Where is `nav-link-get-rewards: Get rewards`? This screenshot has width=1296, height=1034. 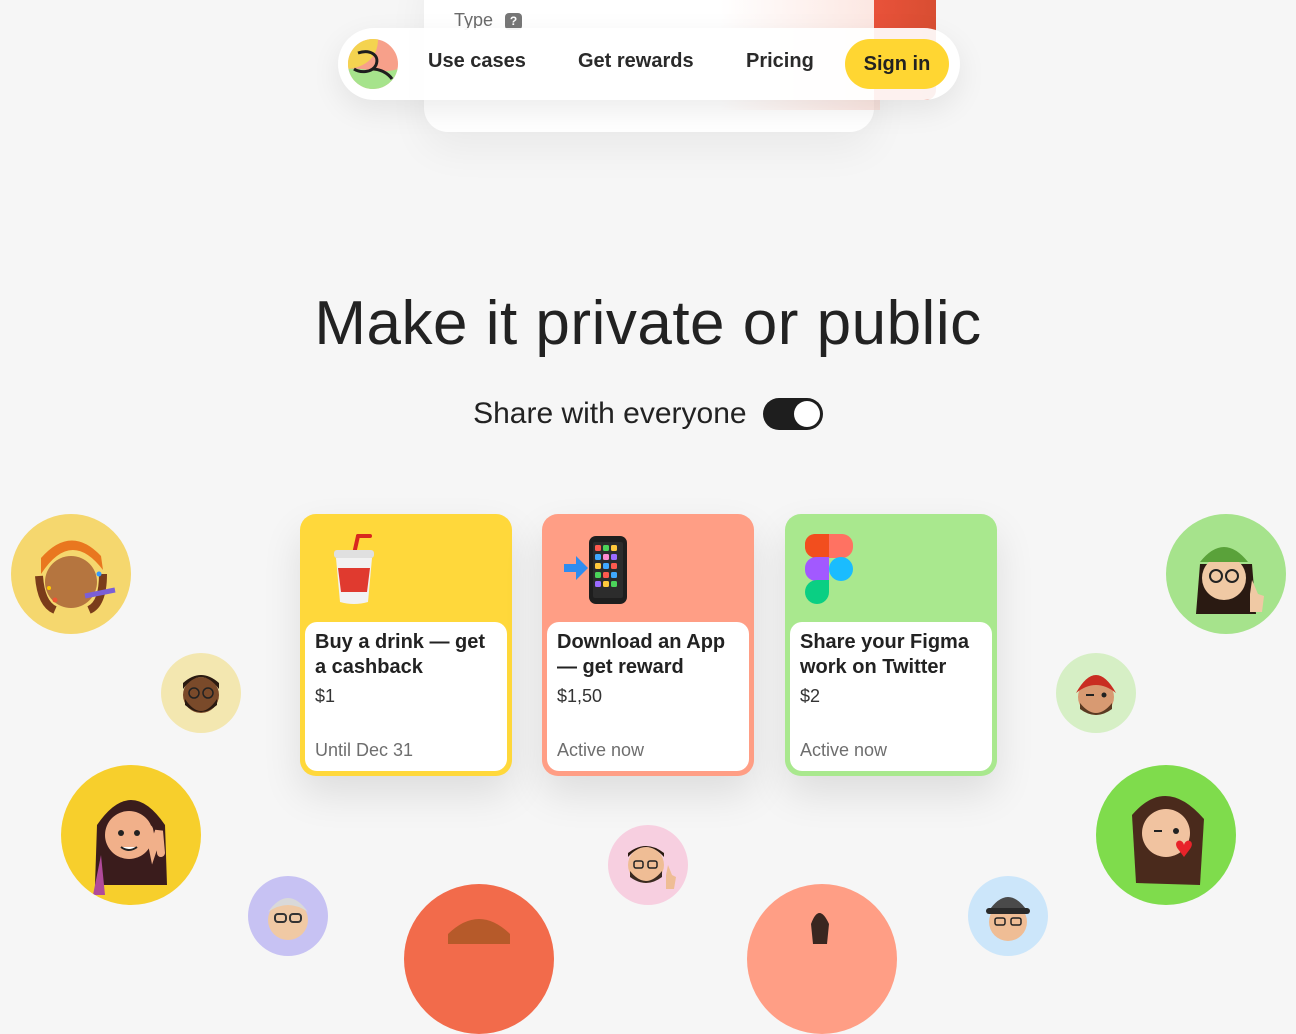 nav-link-get-rewards: Get rewards is located at coordinates (636, 61).